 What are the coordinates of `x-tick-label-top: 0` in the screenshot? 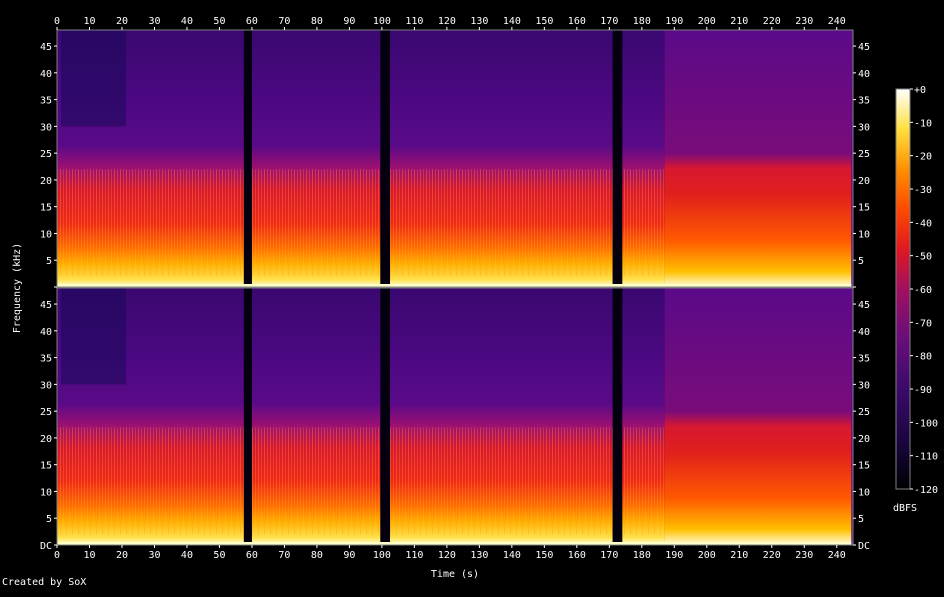 It's located at (57, 21).